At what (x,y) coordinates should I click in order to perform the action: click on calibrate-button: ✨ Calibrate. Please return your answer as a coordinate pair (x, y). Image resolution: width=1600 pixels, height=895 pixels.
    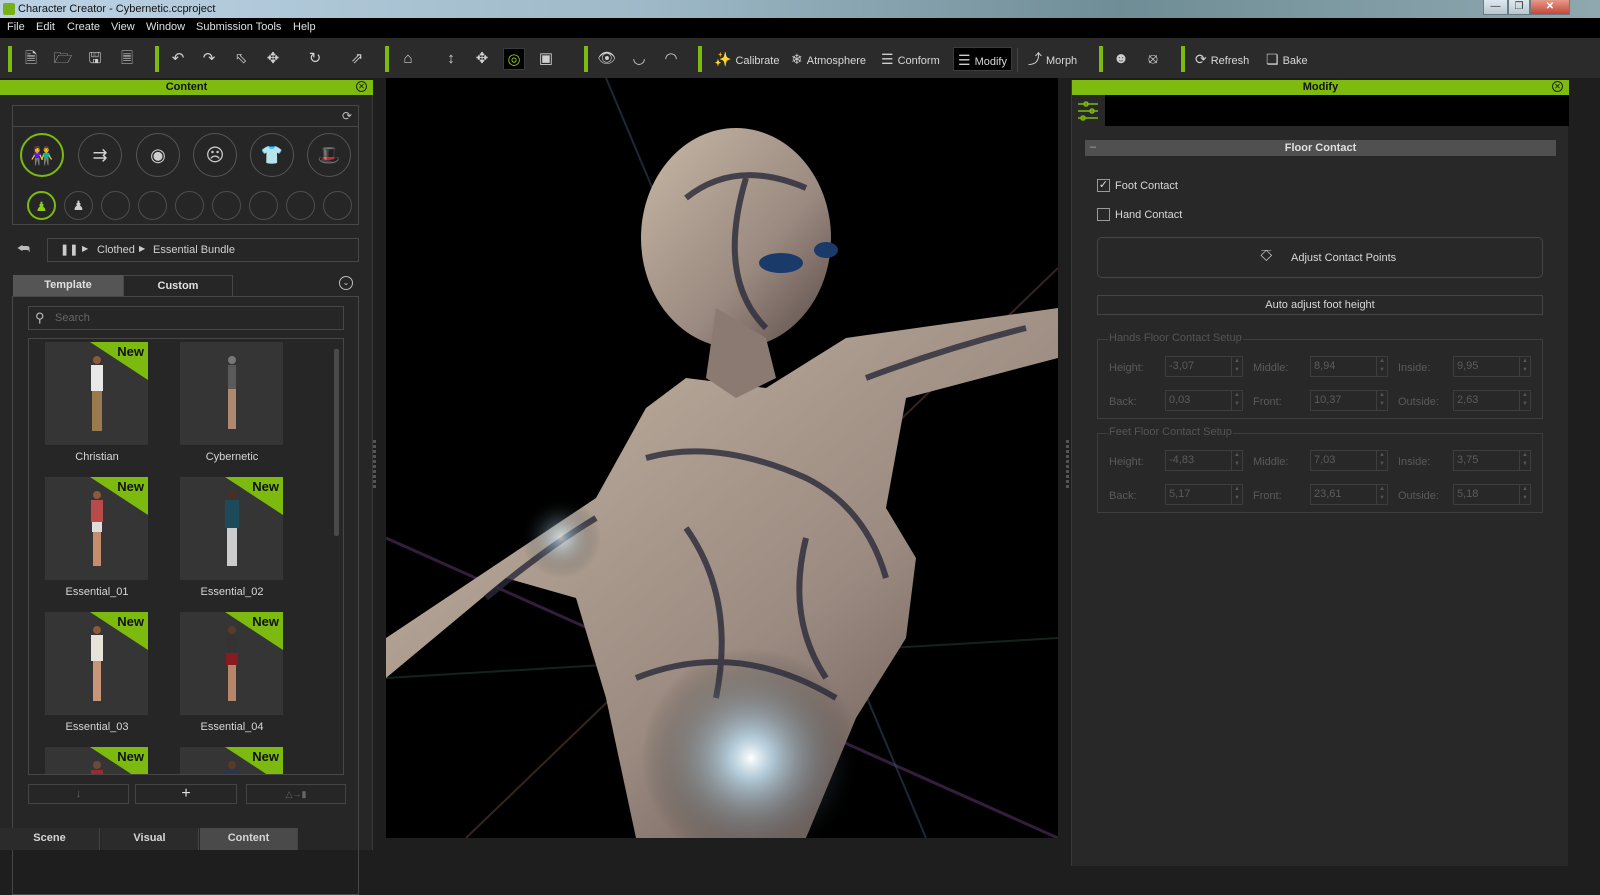
    Looking at the image, I should click on (746, 59).